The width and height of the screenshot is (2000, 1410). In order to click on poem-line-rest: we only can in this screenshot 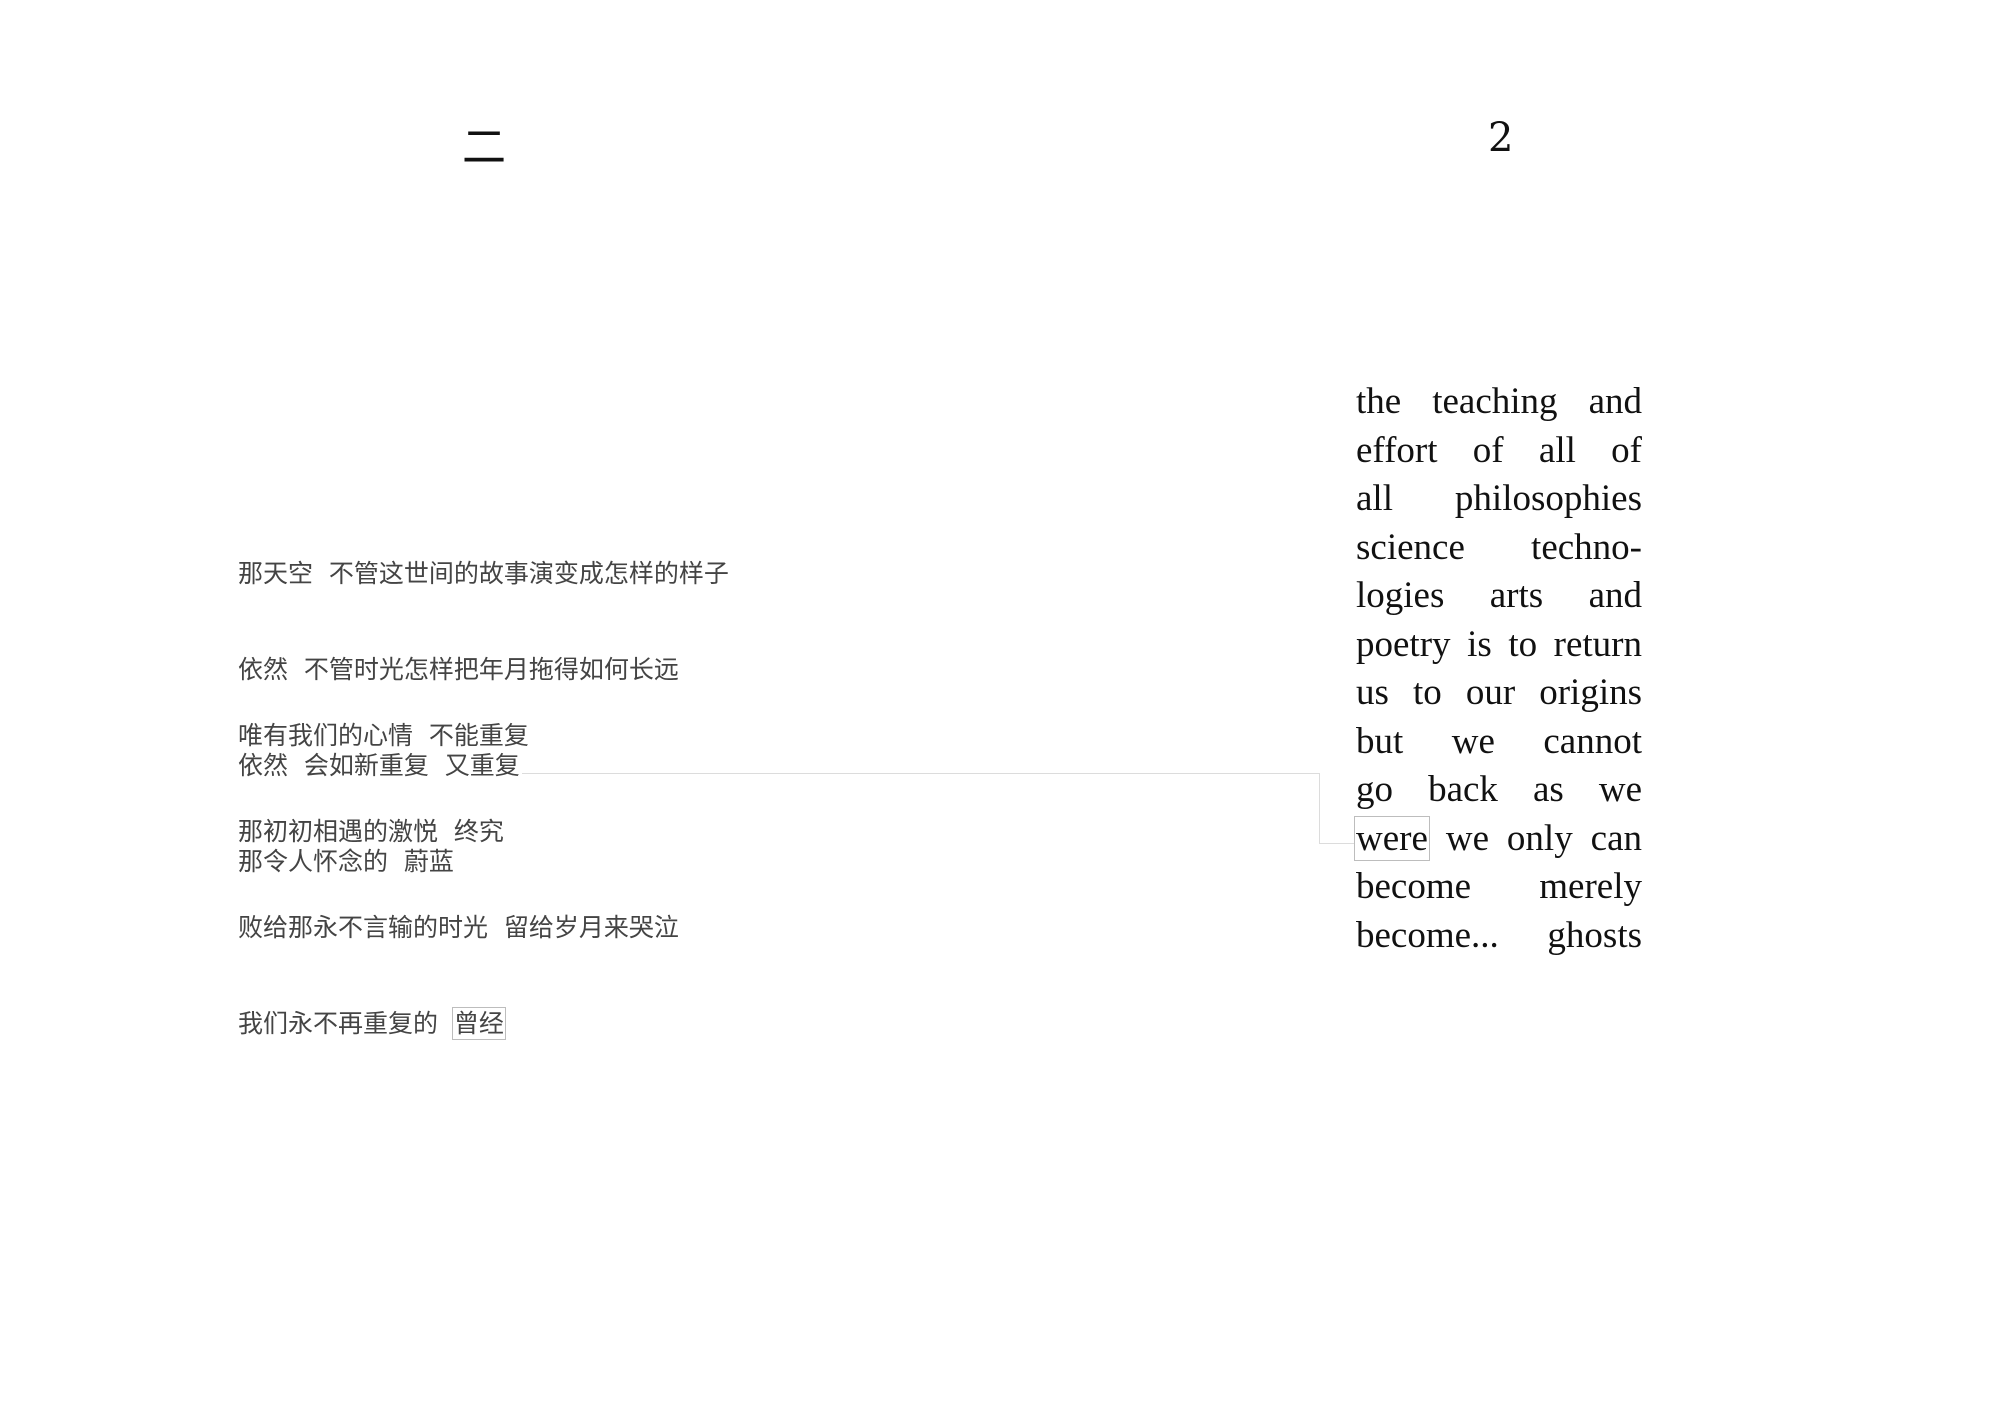, I will do `click(1543, 838)`.